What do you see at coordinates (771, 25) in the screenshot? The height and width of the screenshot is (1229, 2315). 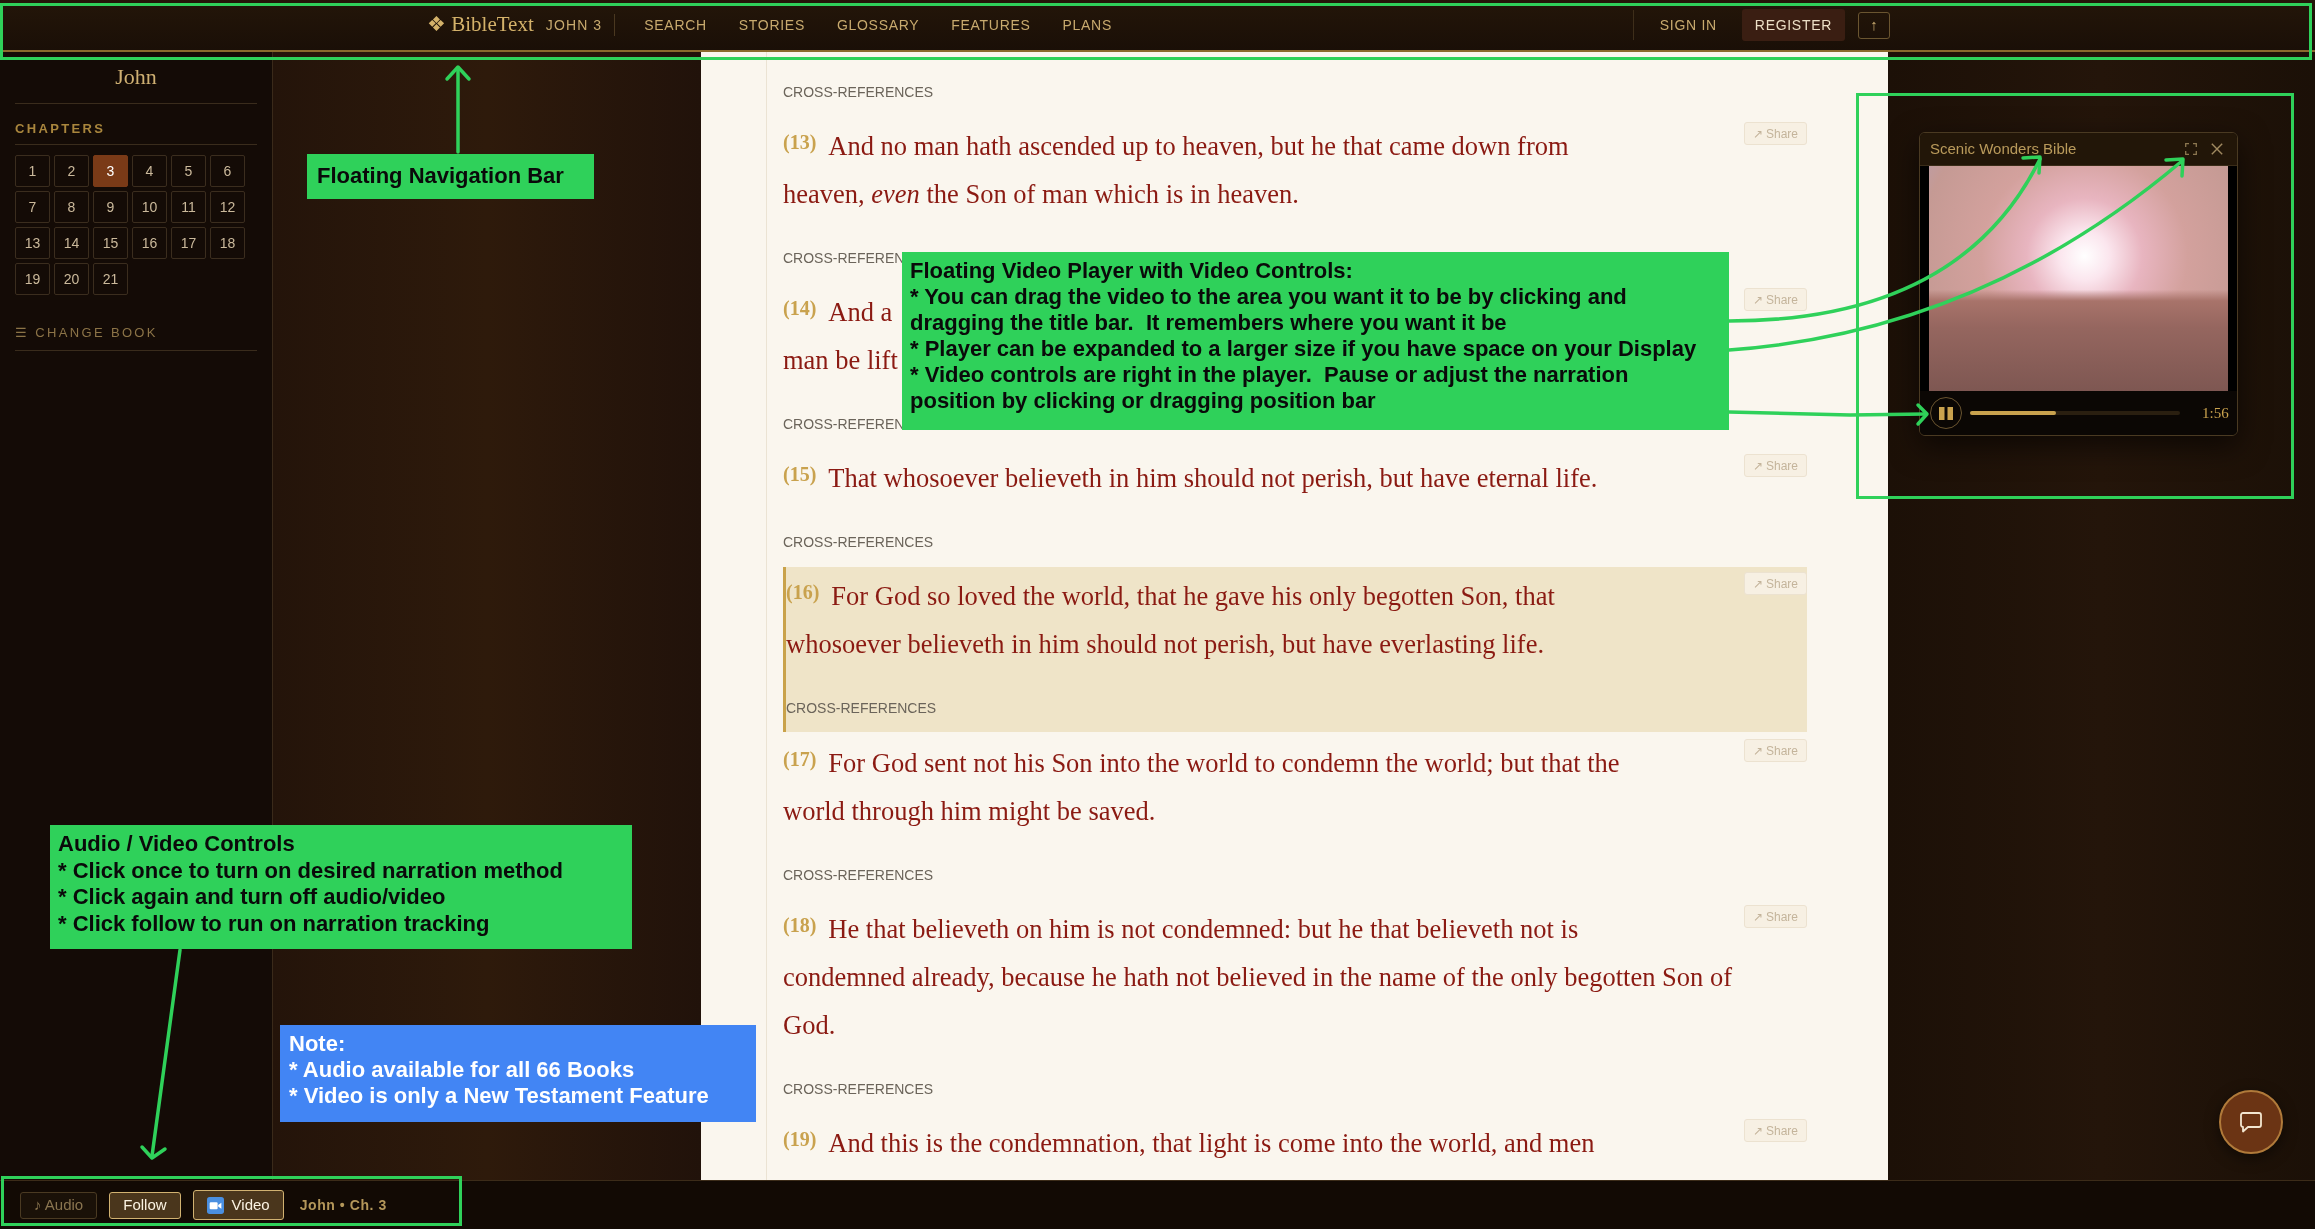 I see `nav-link: STORIES` at bounding box center [771, 25].